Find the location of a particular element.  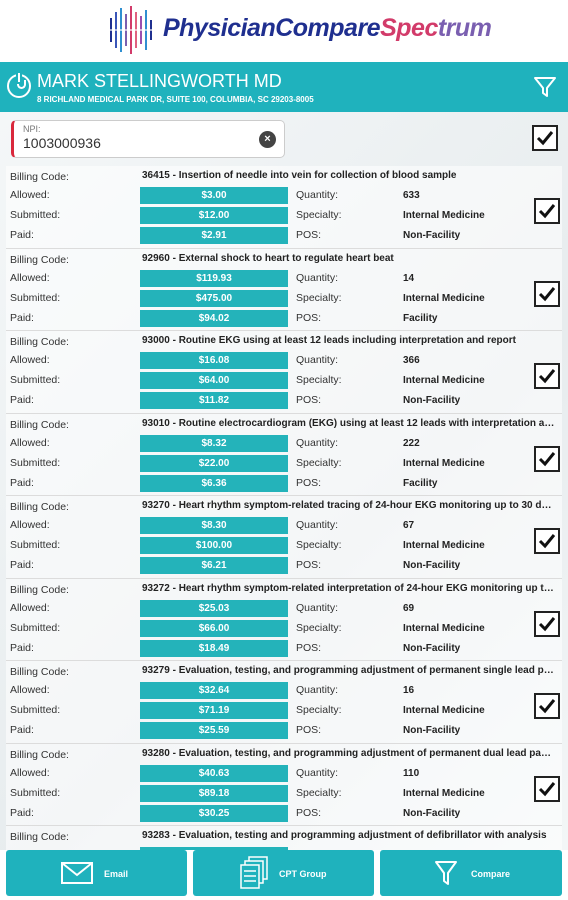

npi-search-field: NPI: × is located at coordinates (148, 139).